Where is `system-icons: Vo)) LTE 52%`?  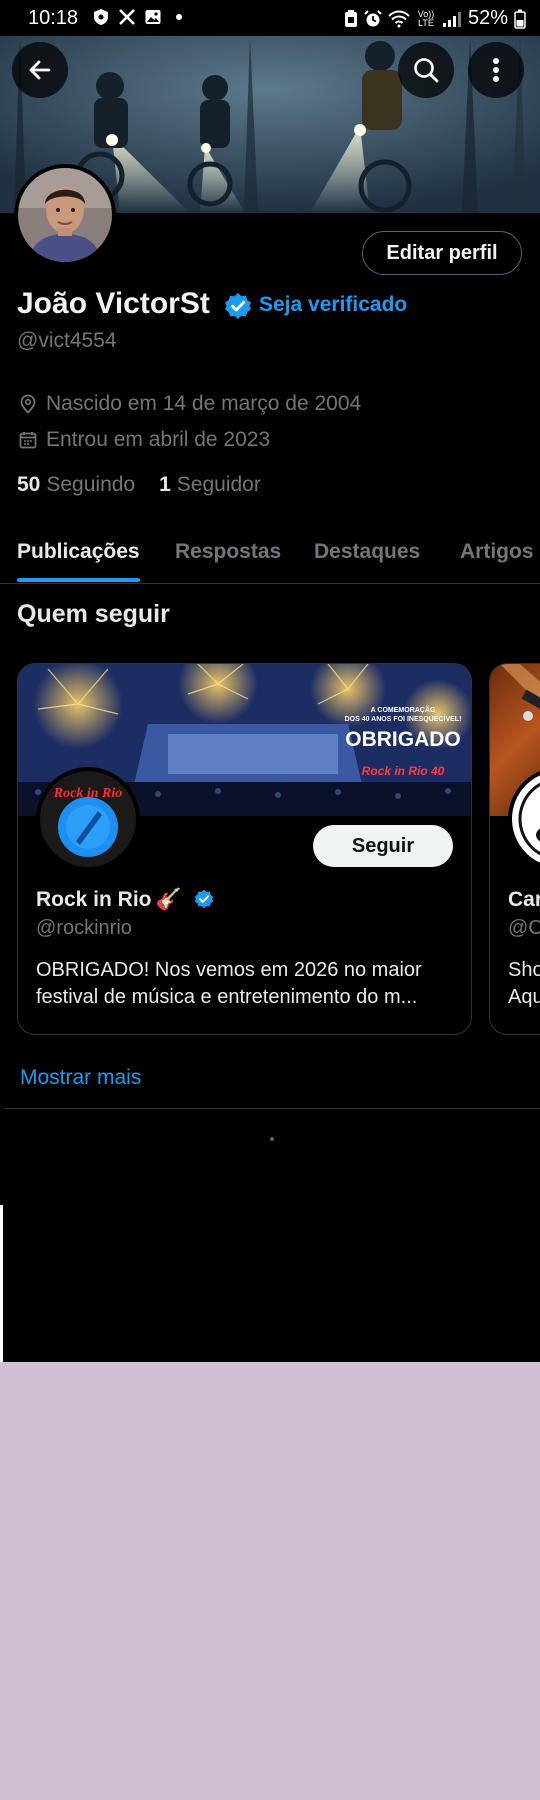 system-icons: Vo)) LTE 52% is located at coordinates (435, 18).